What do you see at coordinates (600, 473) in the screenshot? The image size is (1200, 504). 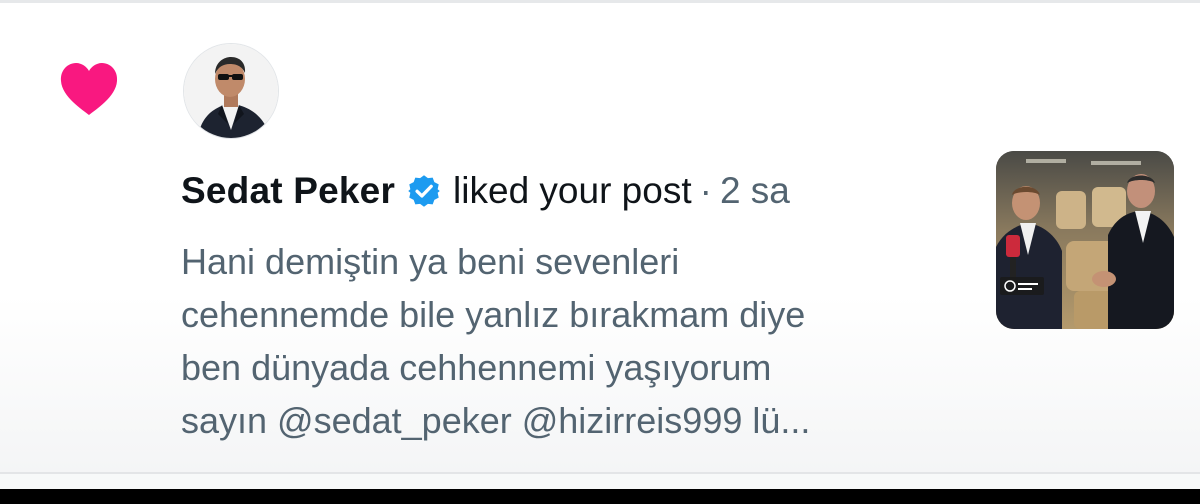 I see `bottom-divider` at bounding box center [600, 473].